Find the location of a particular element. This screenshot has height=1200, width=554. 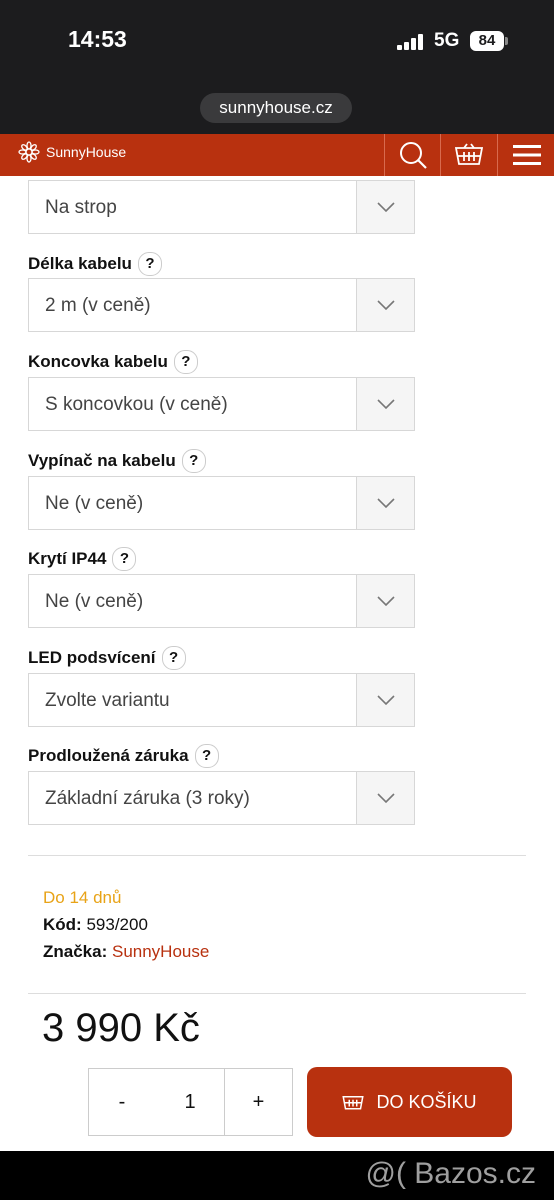

cart-button is located at coordinates (468, 155).